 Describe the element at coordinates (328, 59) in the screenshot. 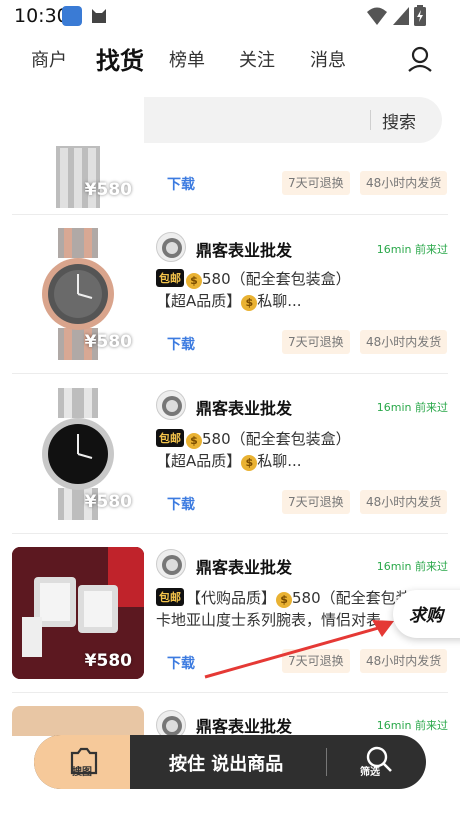

I see `tab-messages: 消息` at that location.